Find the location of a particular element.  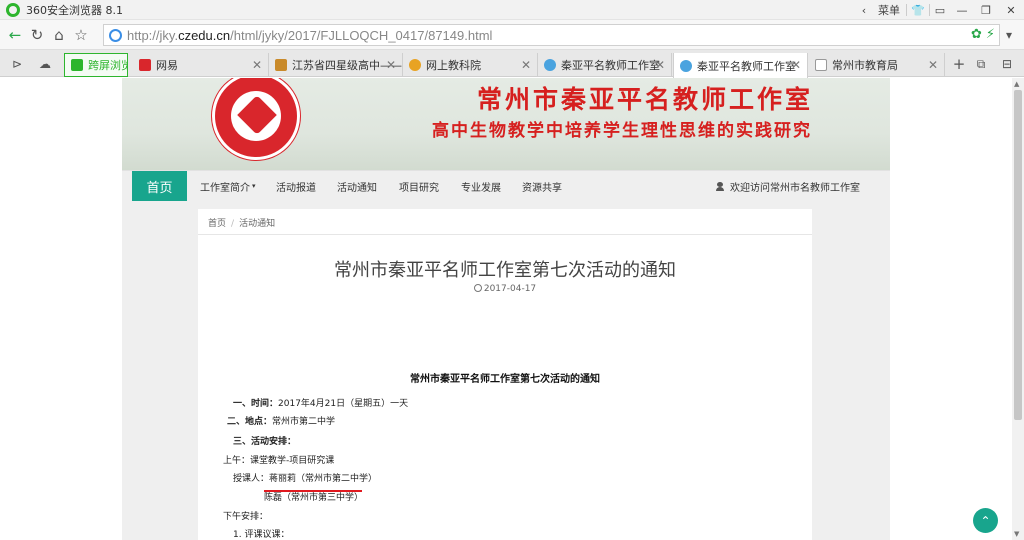

sidebar-toggle-icon: ⊳ is located at coordinates (17, 64).